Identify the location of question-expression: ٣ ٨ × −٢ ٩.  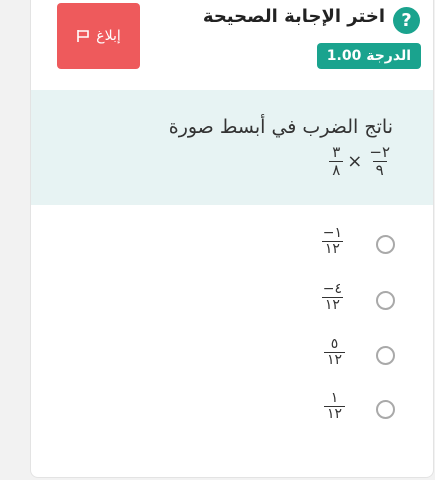
(361, 161).